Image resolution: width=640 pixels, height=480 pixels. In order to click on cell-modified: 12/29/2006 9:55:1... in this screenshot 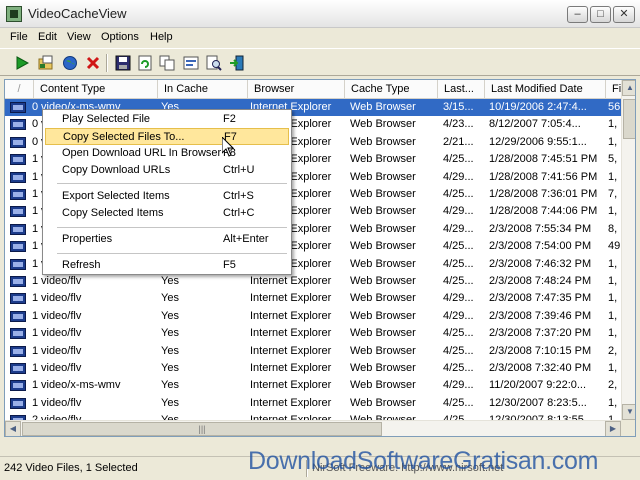, I will do `click(538, 141)`.